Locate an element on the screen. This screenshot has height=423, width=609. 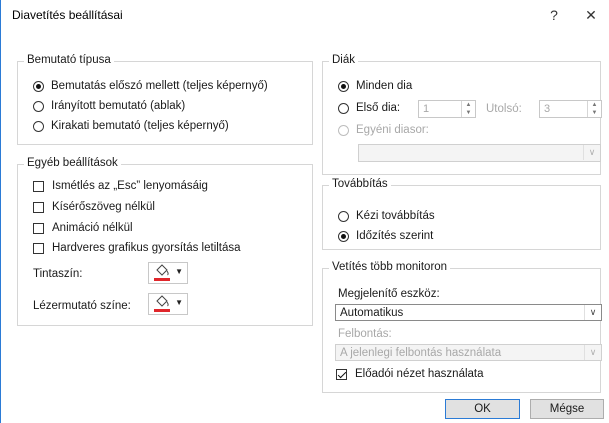
dialog-title: Diavetítés beállításai is located at coordinates (67, 15).